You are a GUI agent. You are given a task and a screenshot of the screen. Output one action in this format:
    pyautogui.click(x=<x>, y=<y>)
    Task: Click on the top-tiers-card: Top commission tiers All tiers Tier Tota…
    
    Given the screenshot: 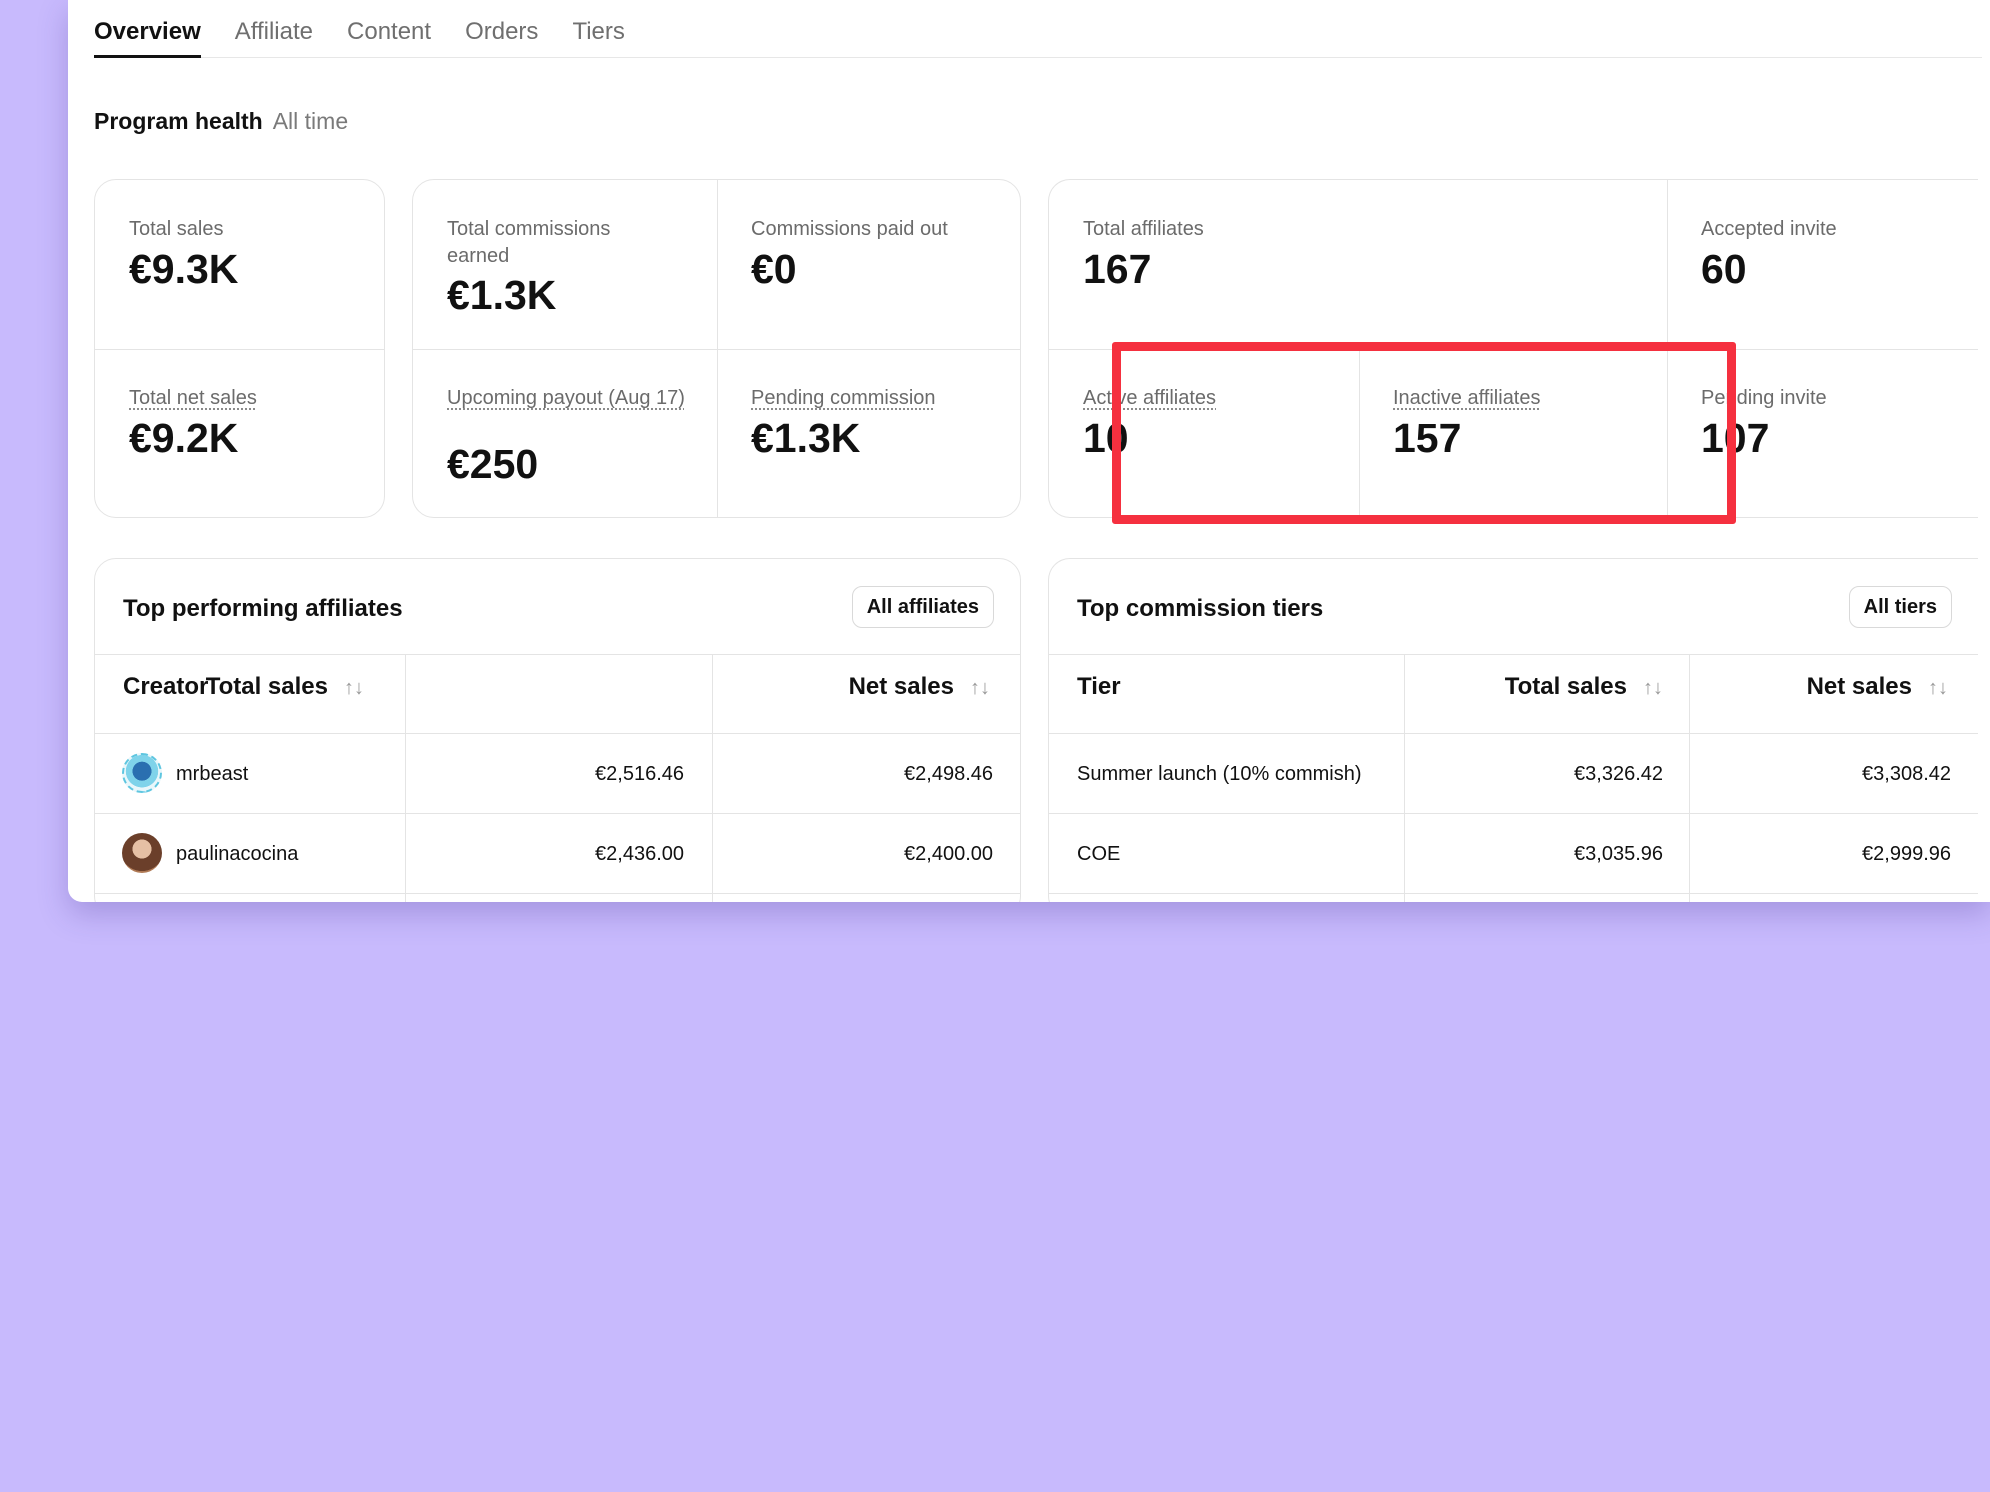 What is the action you would take?
    pyautogui.click(x=1513, y=730)
    